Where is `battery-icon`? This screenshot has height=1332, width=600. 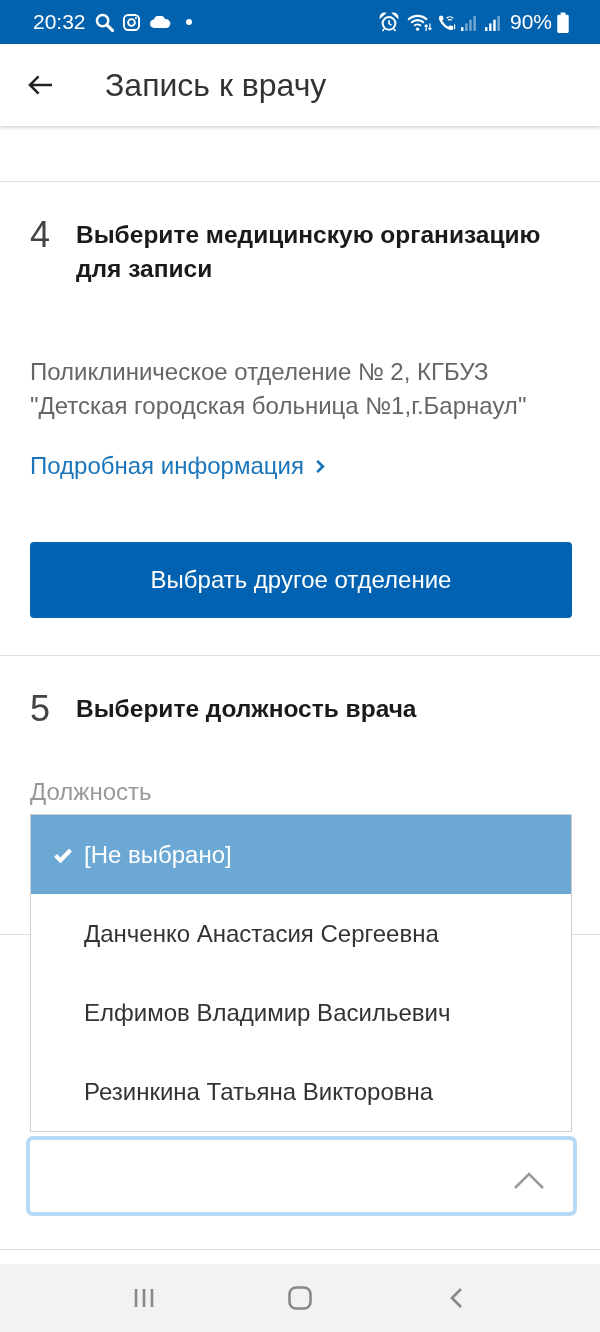 battery-icon is located at coordinates (563, 22).